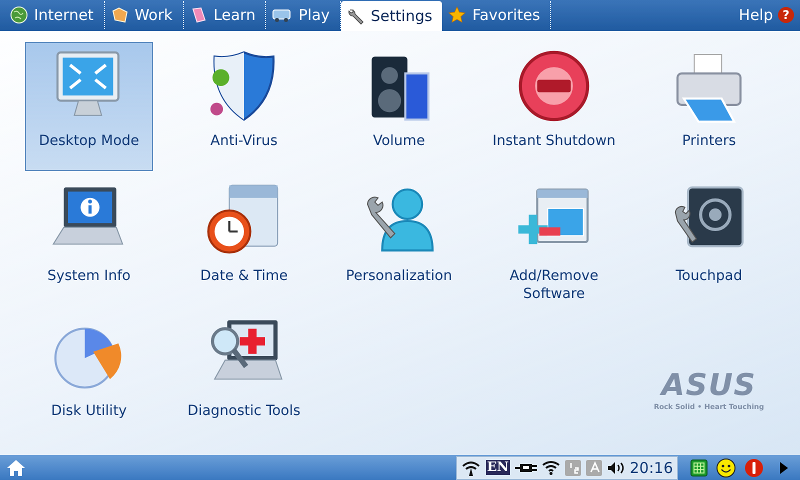  What do you see at coordinates (303, 15) in the screenshot?
I see `tab: Play` at bounding box center [303, 15].